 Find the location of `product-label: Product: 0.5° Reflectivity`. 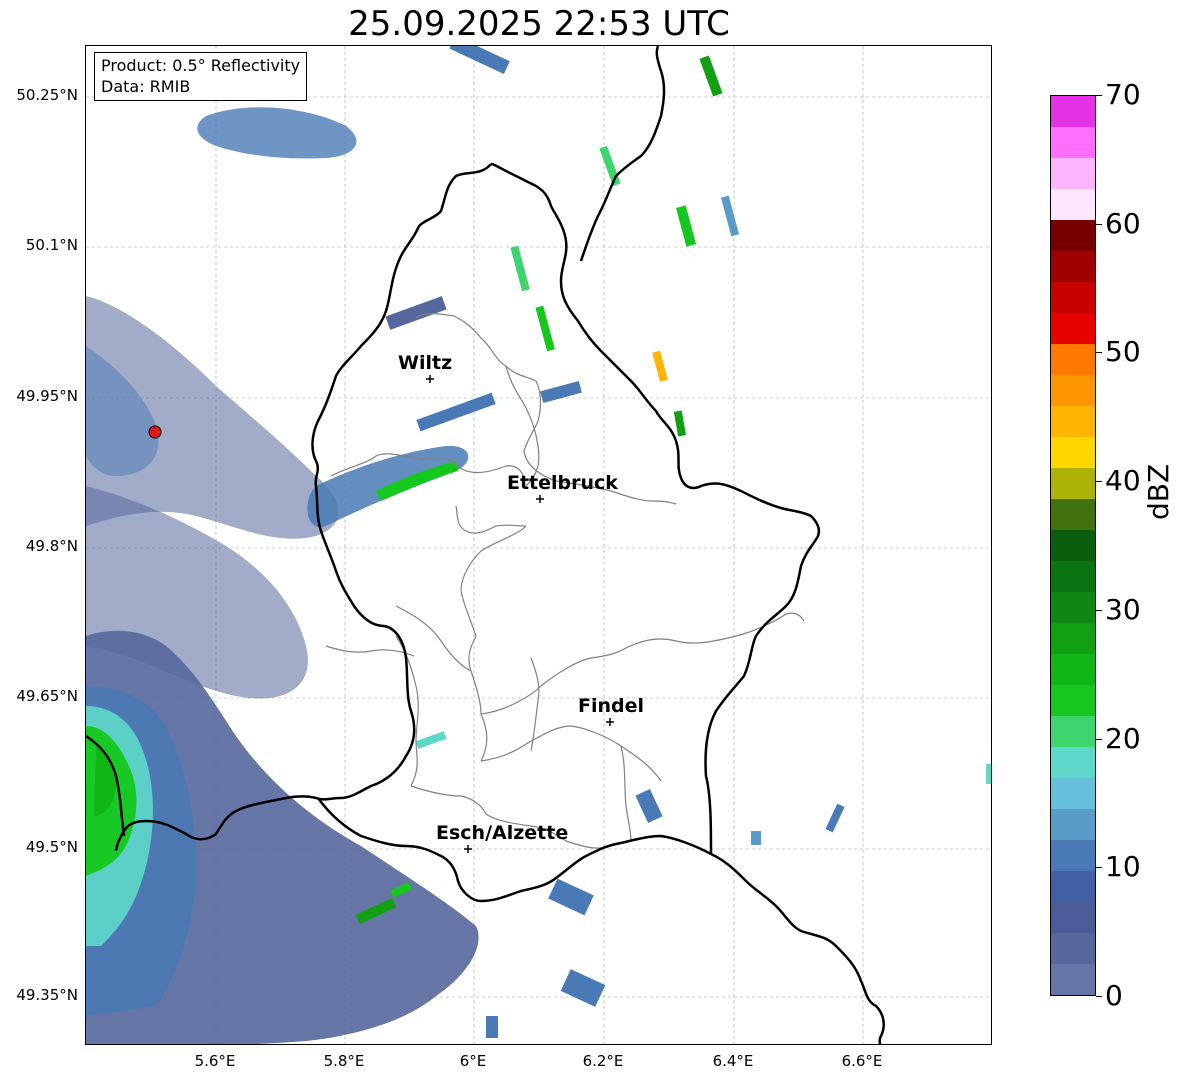

product-label: Product: 0.5° Reflectivity is located at coordinates (201, 65).